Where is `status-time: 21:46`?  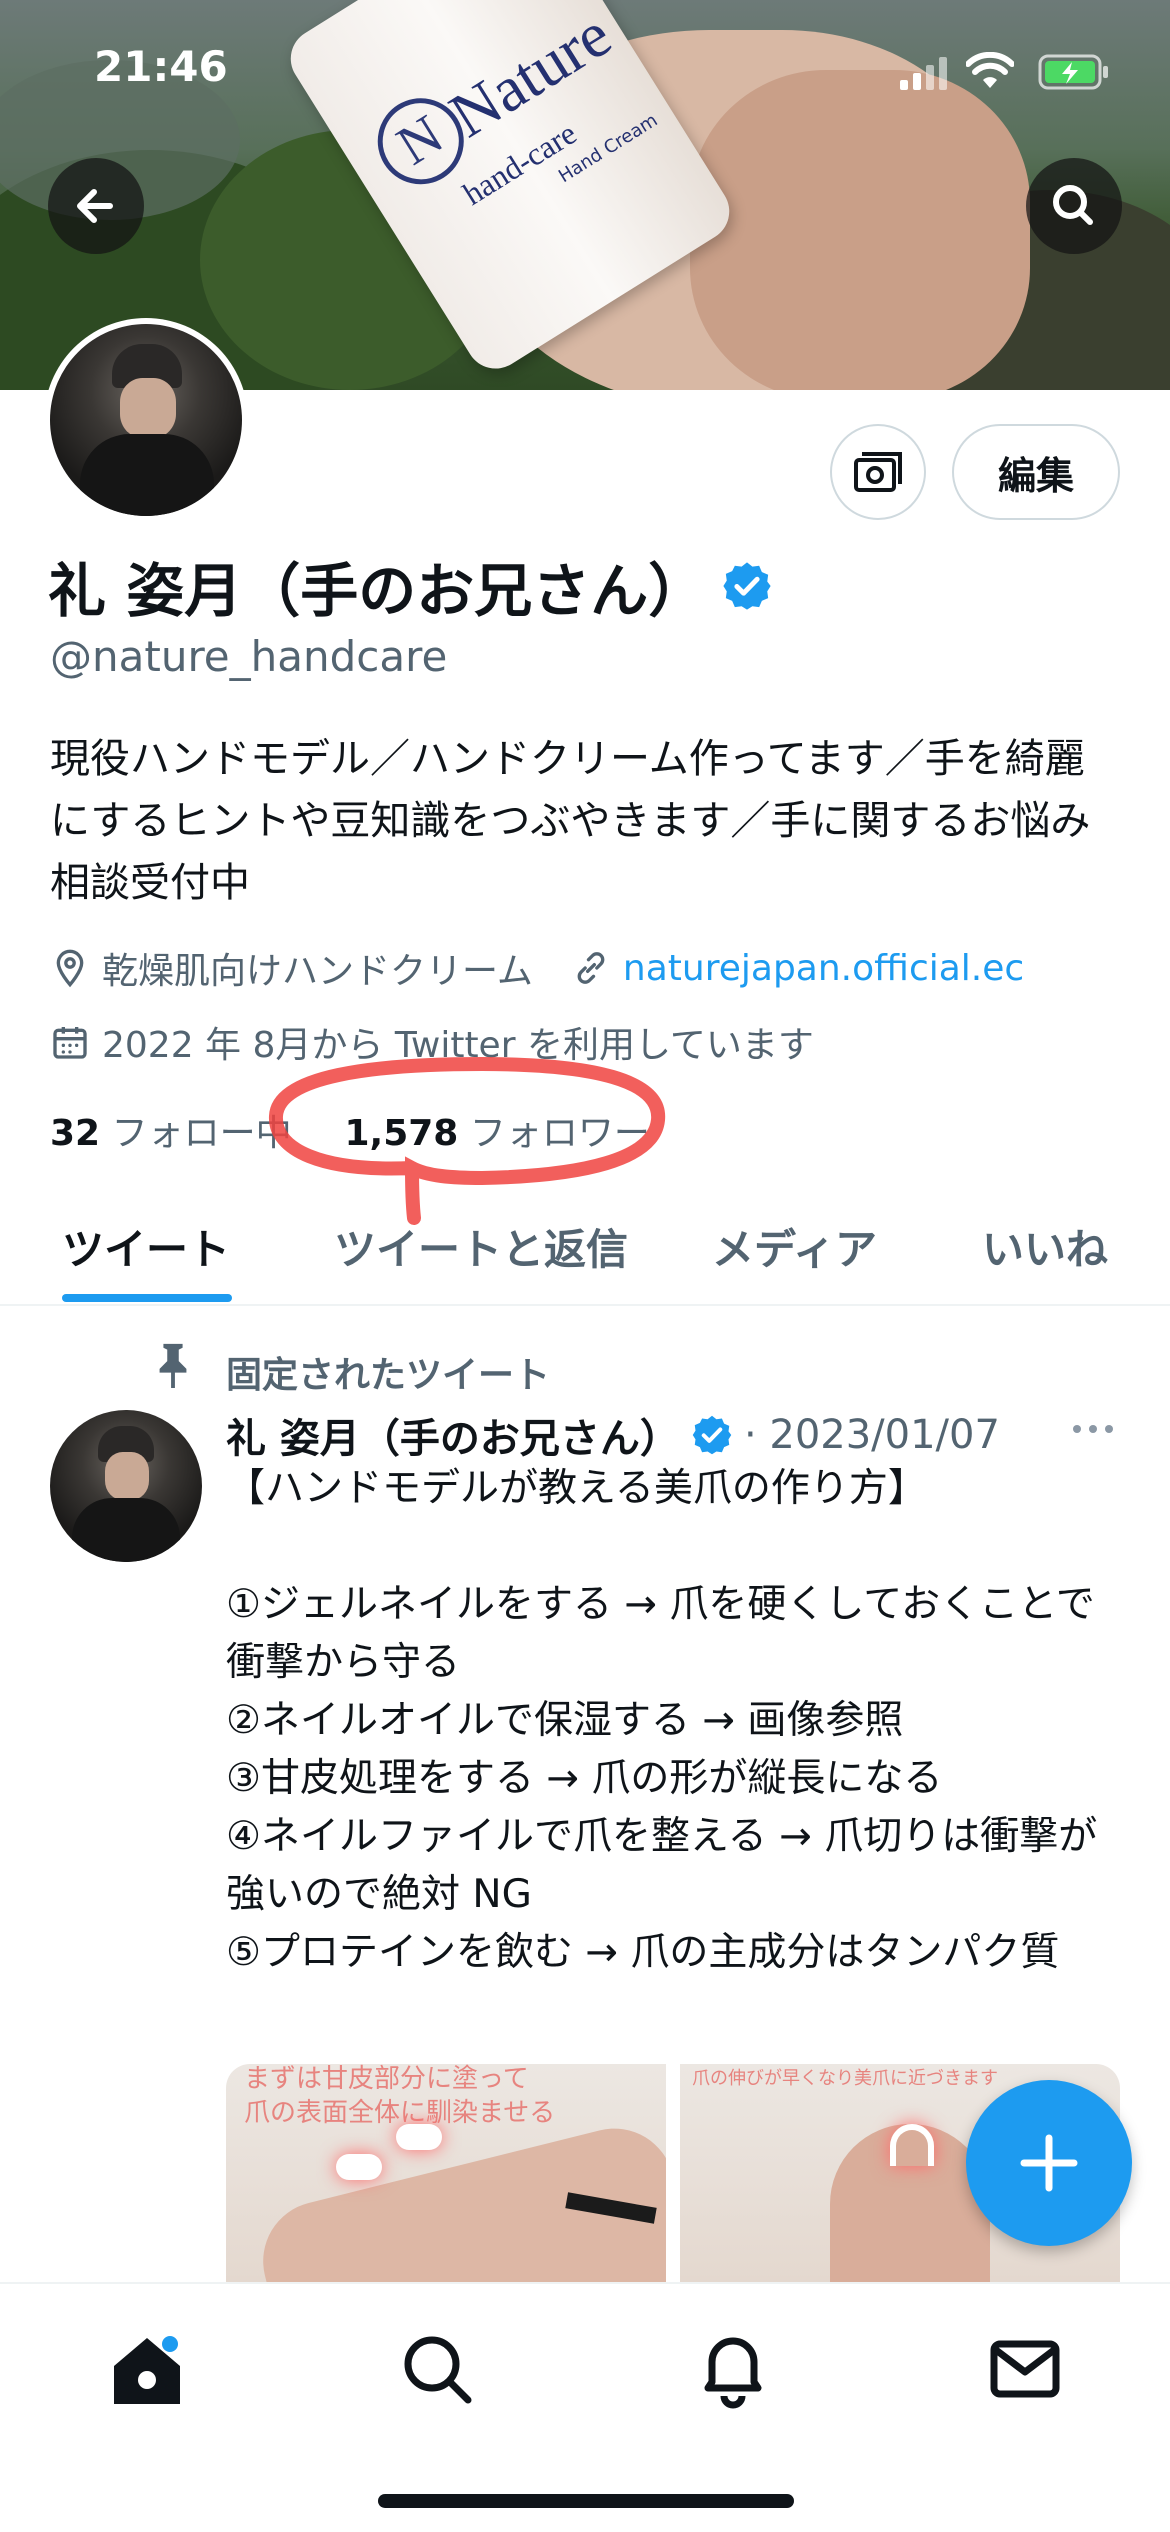
status-time: 21:46 is located at coordinates (161, 66).